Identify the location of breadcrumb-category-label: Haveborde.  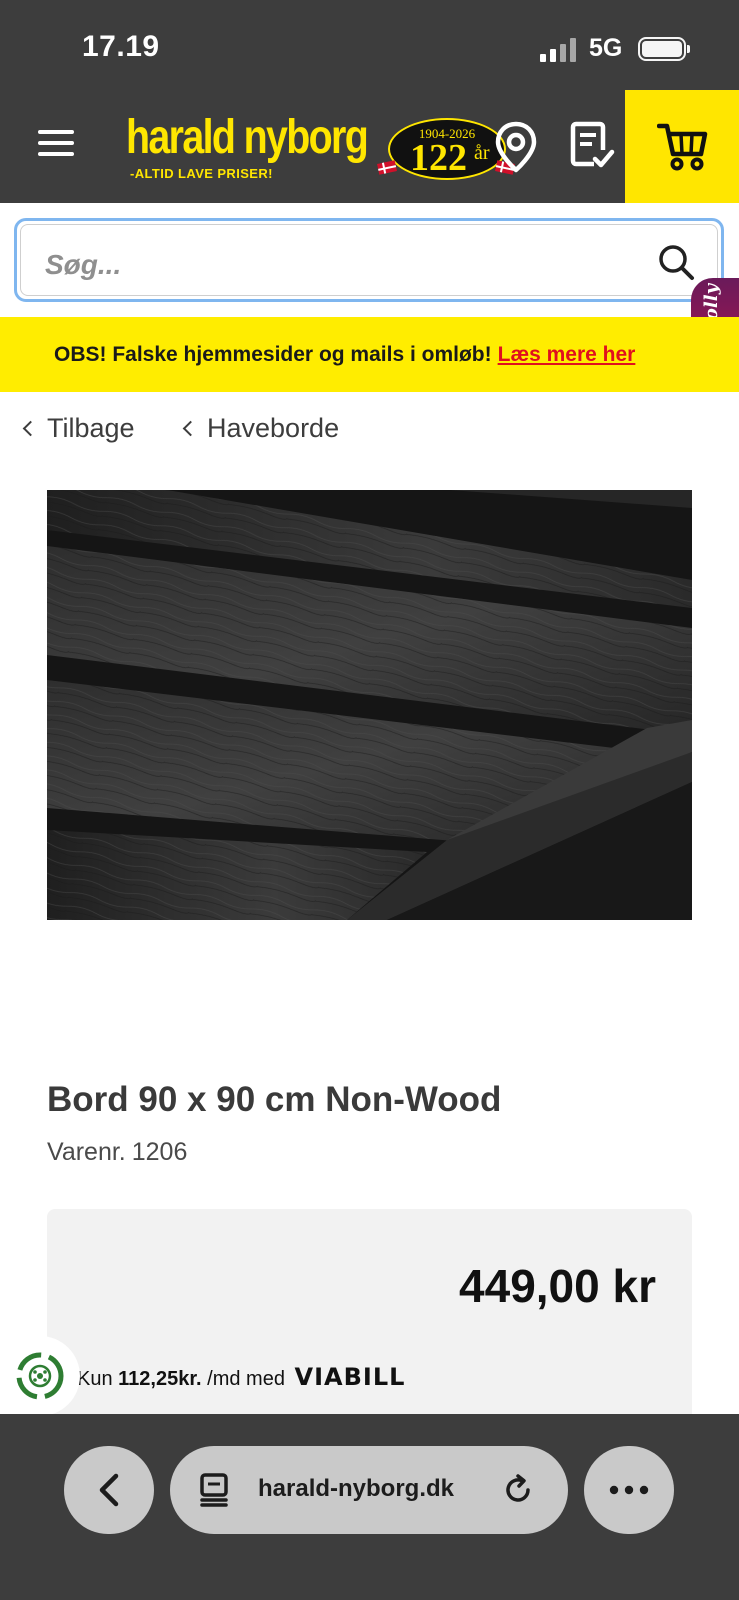
(273, 428).